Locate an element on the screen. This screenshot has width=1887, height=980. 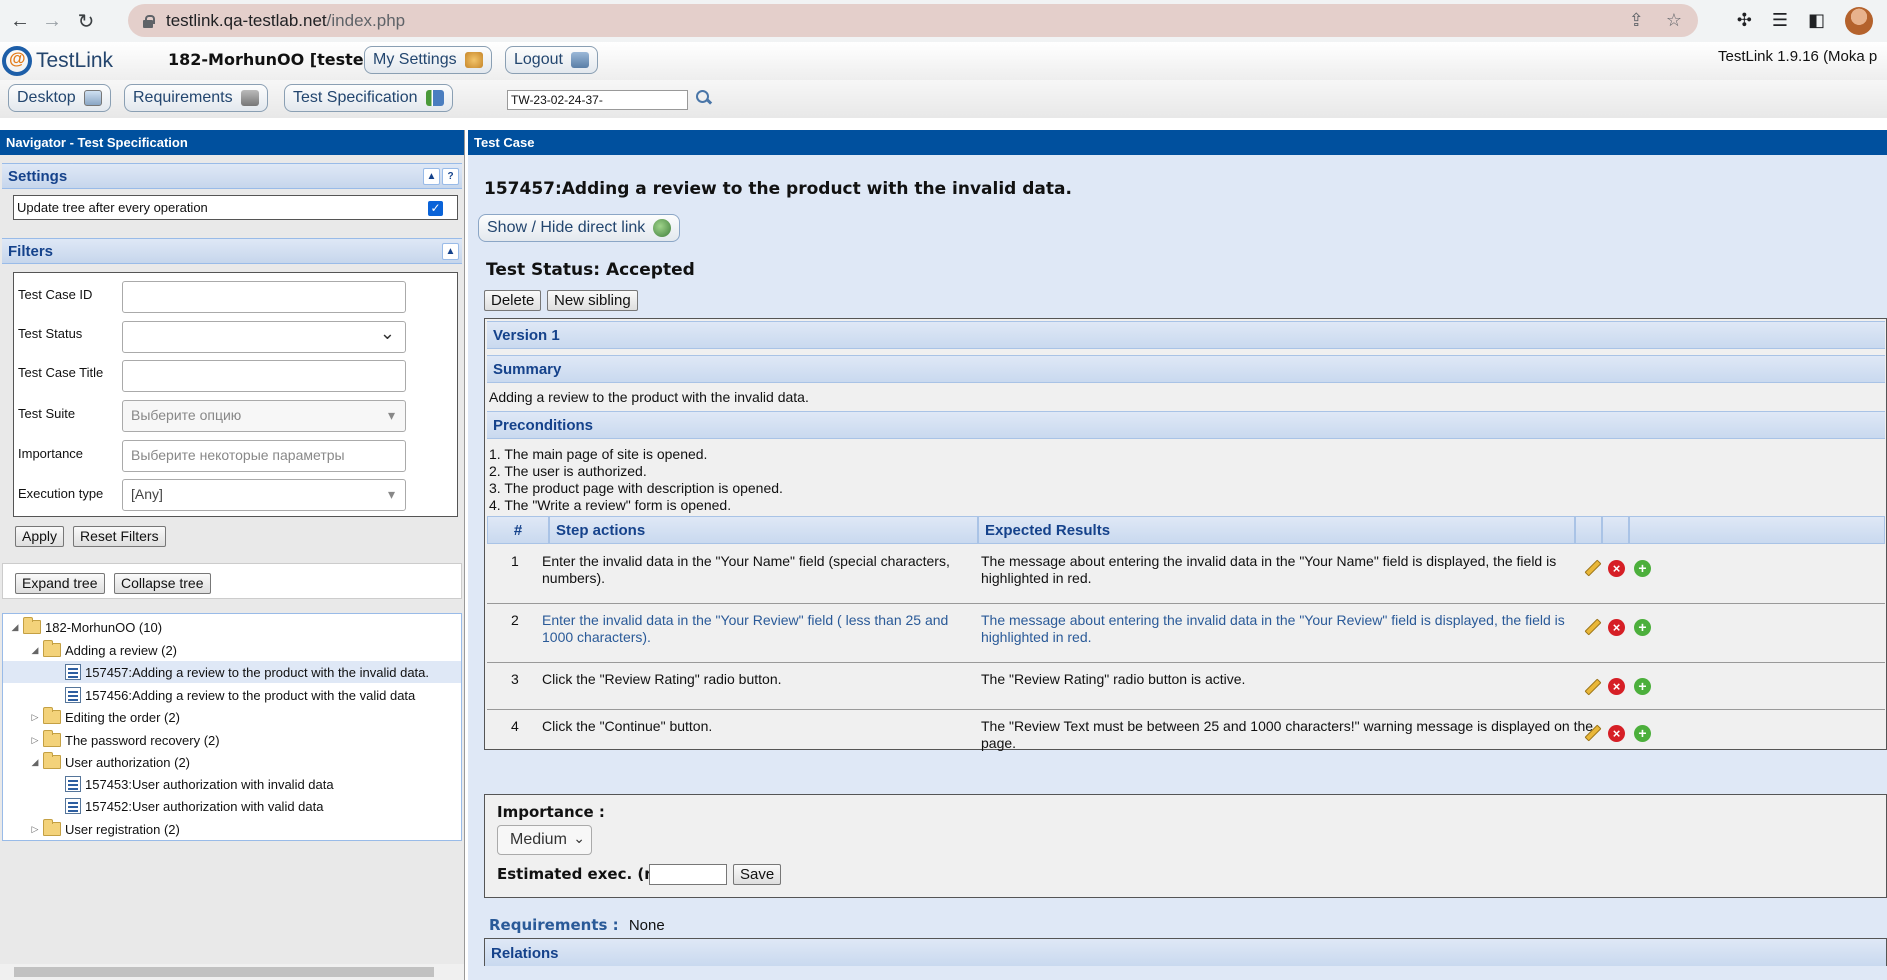
test-case-title-label: Test Case Title is located at coordinates (61, 372).